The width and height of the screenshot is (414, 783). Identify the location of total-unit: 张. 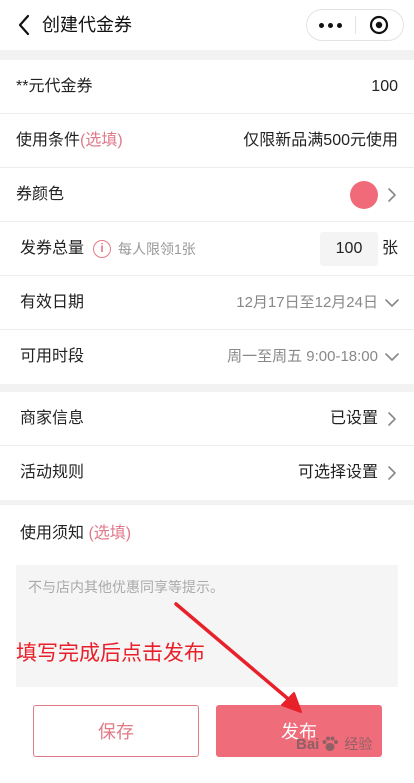
(389, 248).